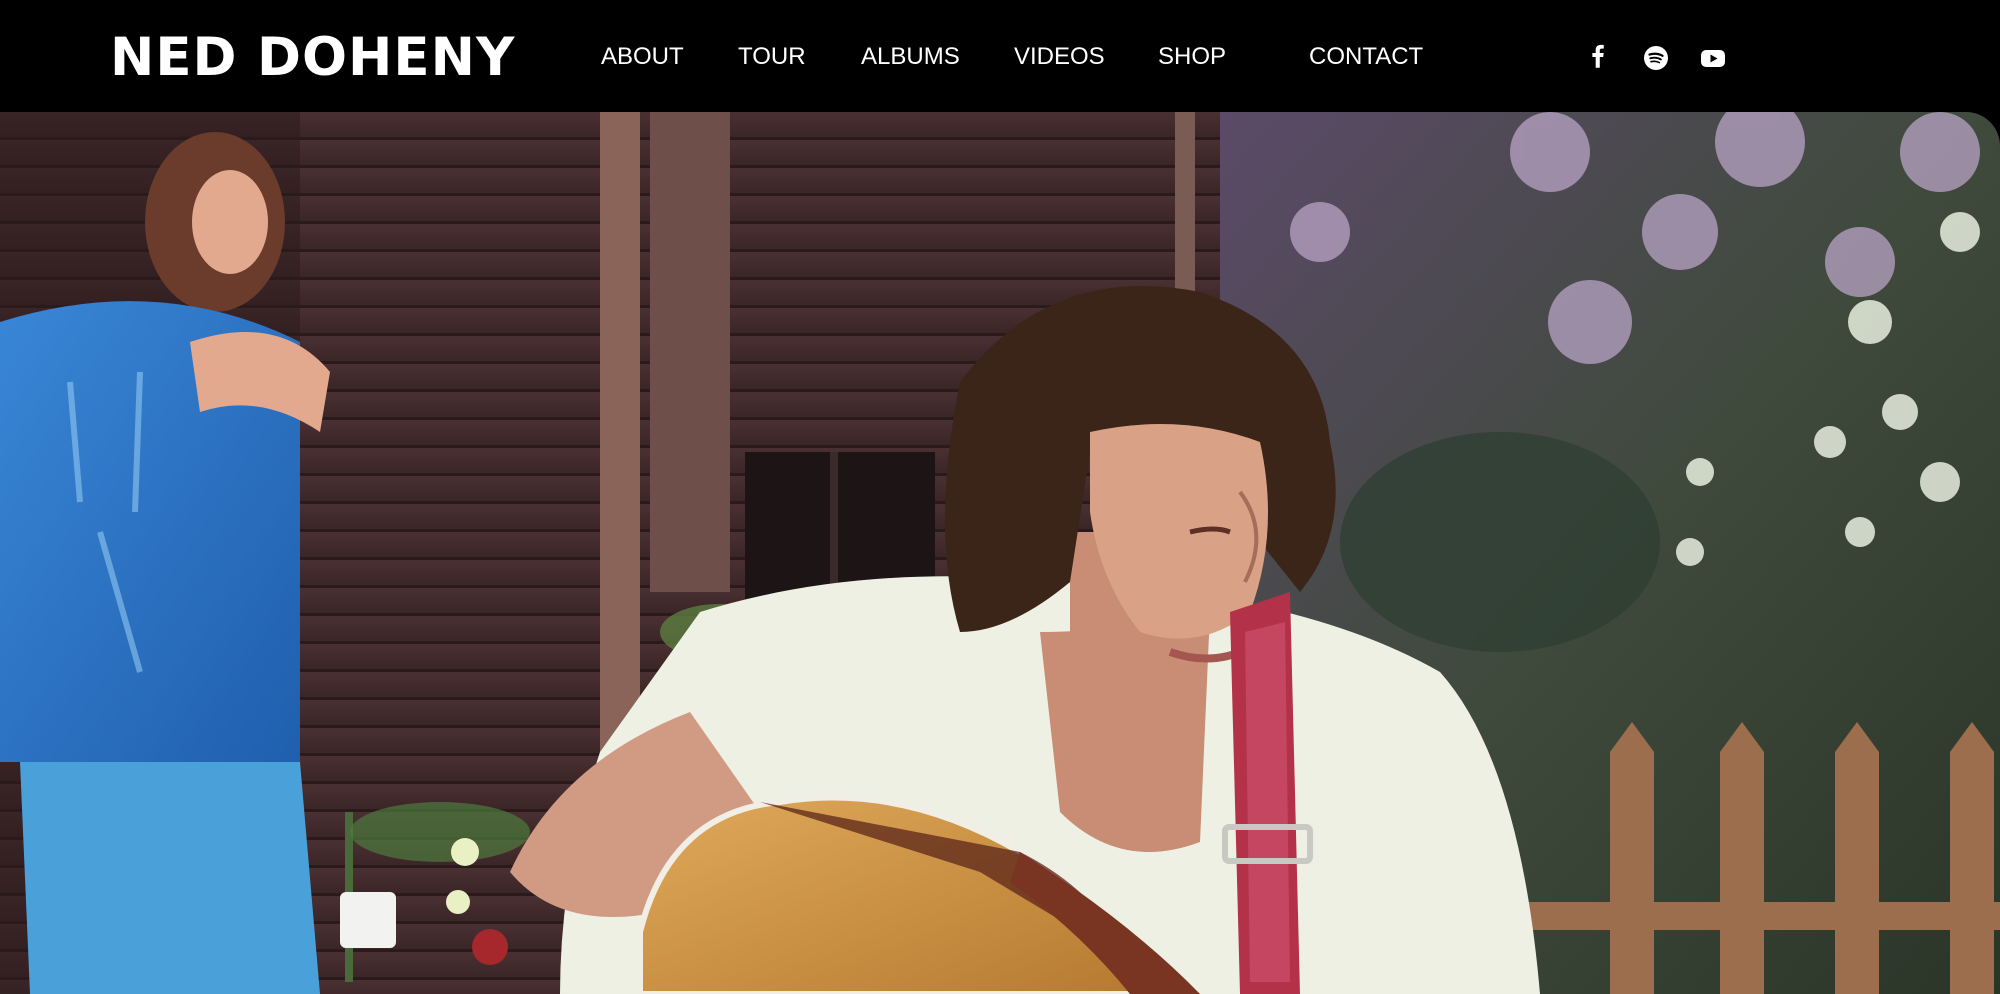 This screenshot has width=2000, height=994. Describe the element at coordinates (910, 57) in the screenshot. I see `nav-albums: ALBUMS` at that location.